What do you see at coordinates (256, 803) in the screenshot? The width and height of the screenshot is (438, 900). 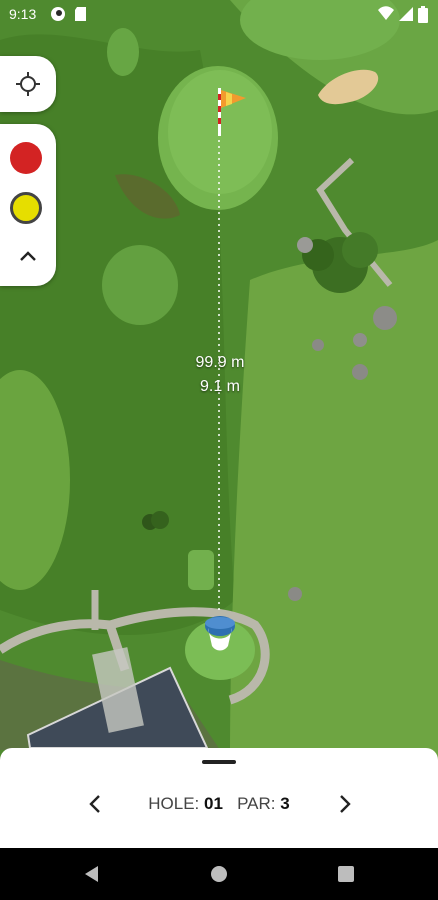 I see `par-label: PAR:` at bounding box center [256, 803].